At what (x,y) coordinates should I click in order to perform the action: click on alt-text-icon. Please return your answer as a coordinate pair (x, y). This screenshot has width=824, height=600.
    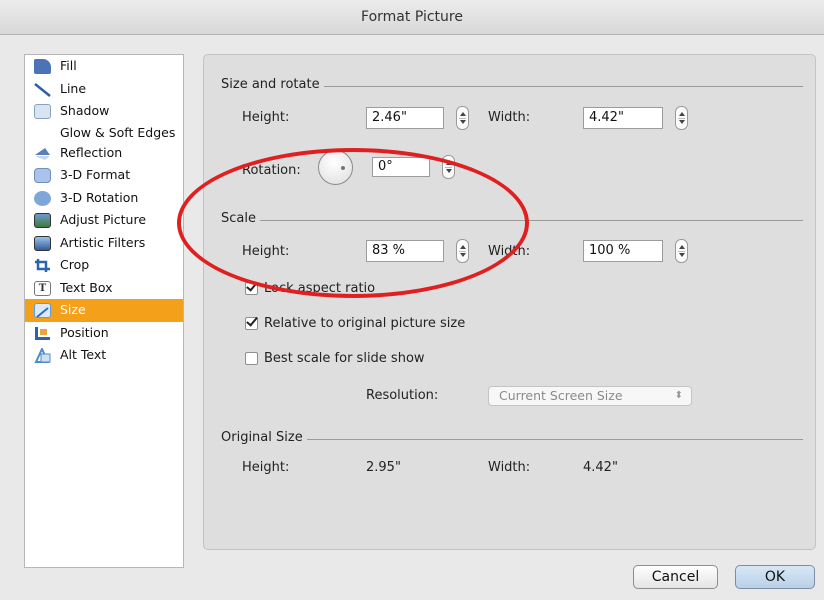
    Looking at the image, I should click on (42, 354).